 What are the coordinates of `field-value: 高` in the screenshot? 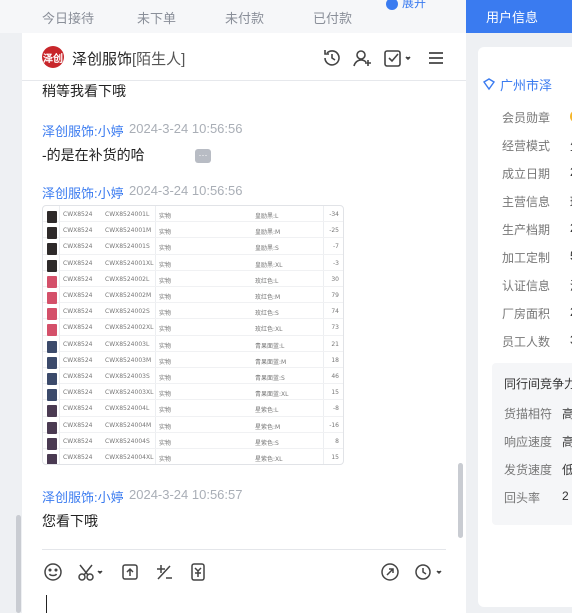 It's located at (567, 442).